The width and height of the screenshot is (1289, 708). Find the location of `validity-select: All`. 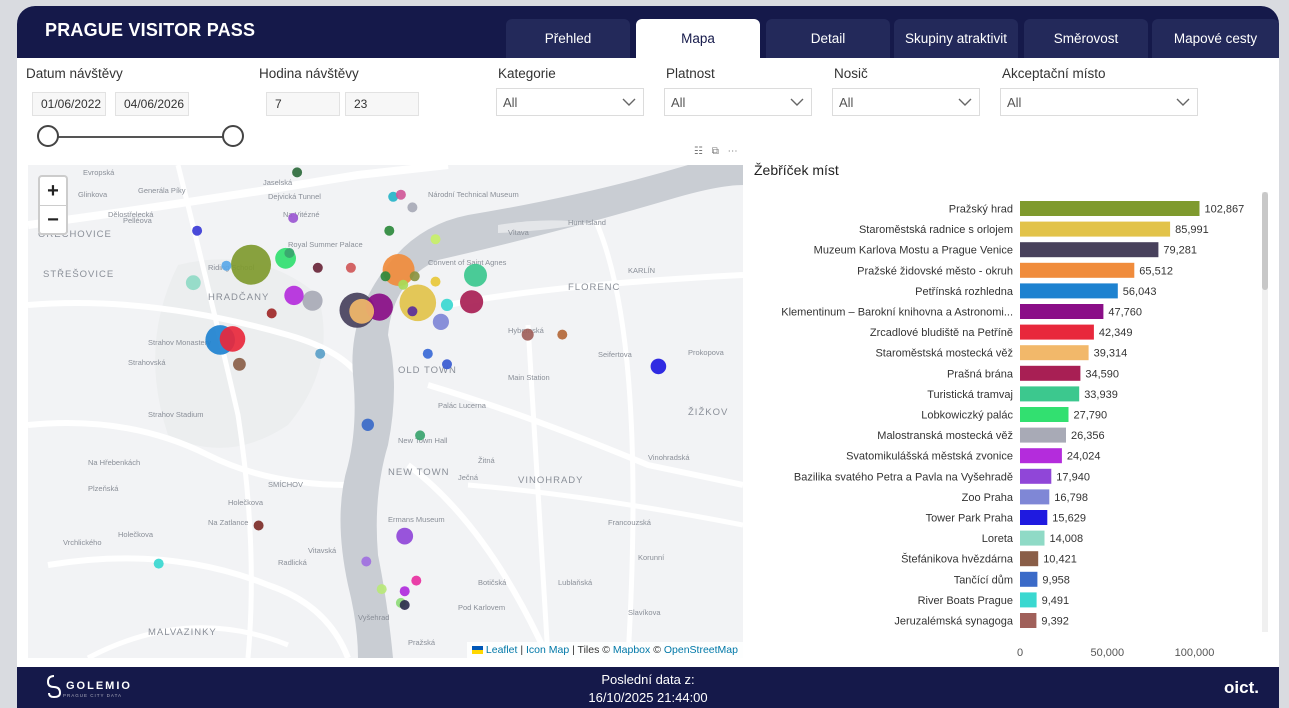

validity-select: All is located at coordinates (738, 102).